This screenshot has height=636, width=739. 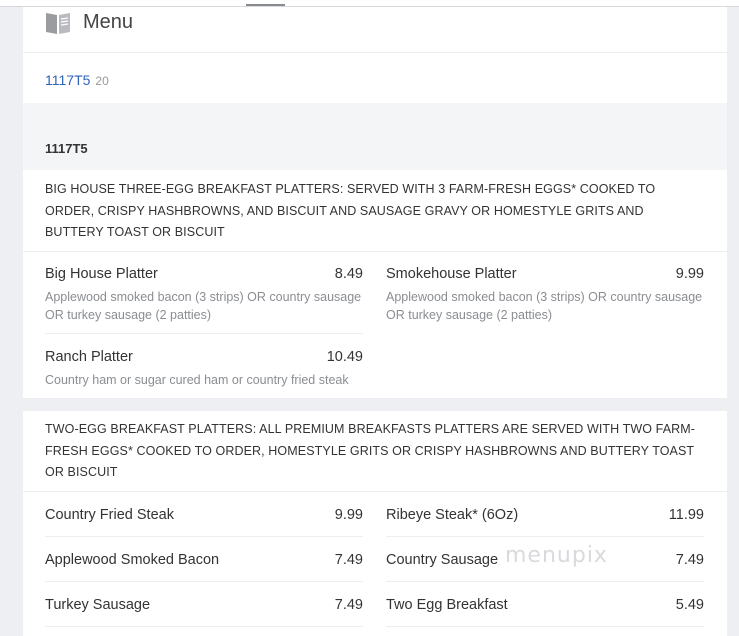 I want to click on menu-link-1117t5: 1117T5, so click(x=67, y=80).